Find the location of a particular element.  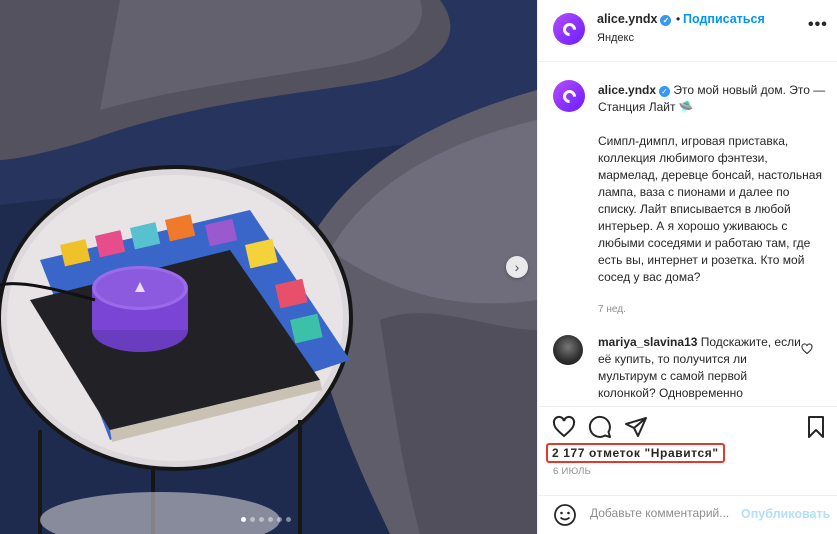

author-username-row: alice.yndx ✓ is located at coordinates (634, 19).